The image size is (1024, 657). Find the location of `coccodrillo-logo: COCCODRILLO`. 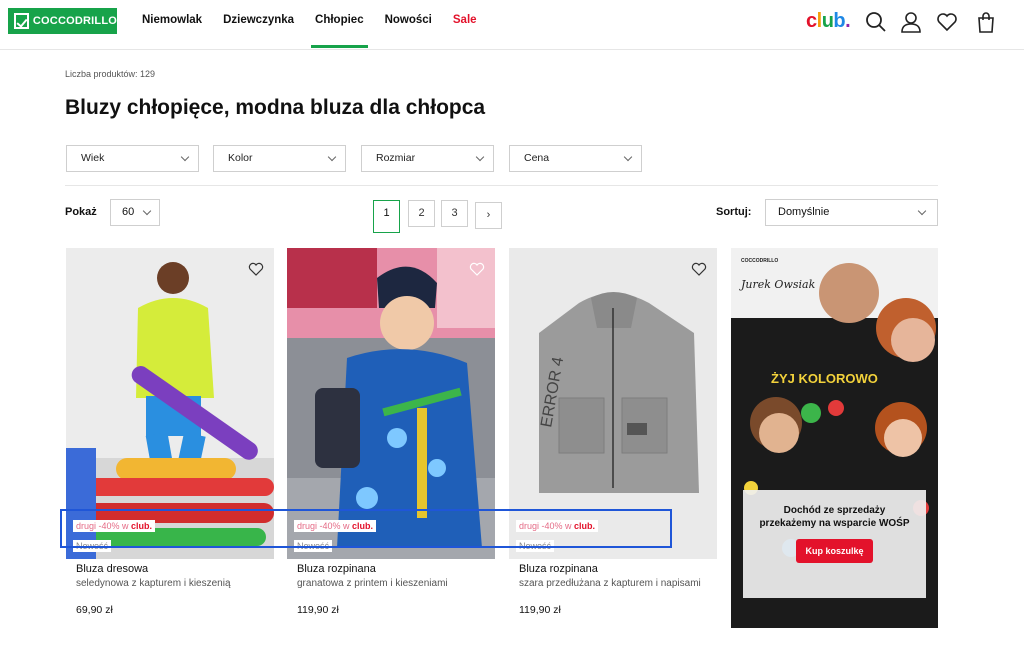

coccodrillo-logo: COCCODRILLO is located at coordinates (62, 21).